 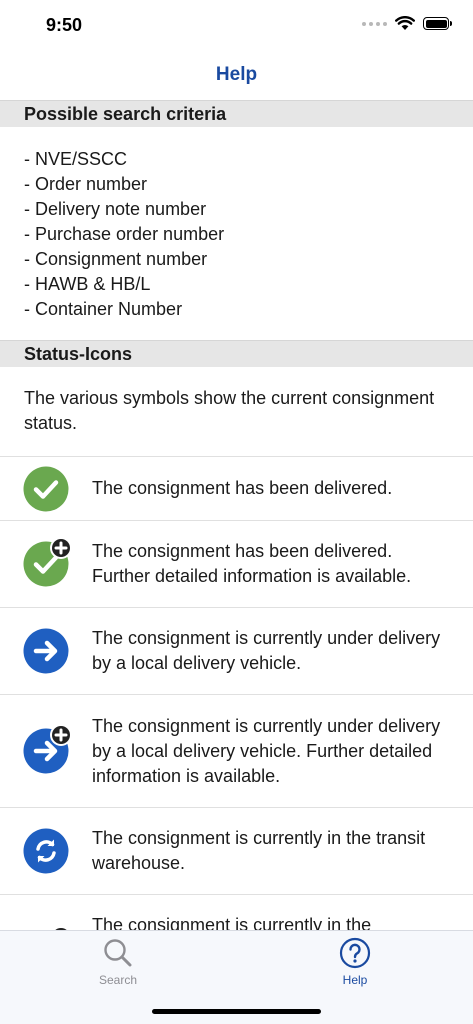 What do you see at coordinates (103, 309) in the screenshot?
I see `list-item: - Container Number` at bounding box center [103, 309].